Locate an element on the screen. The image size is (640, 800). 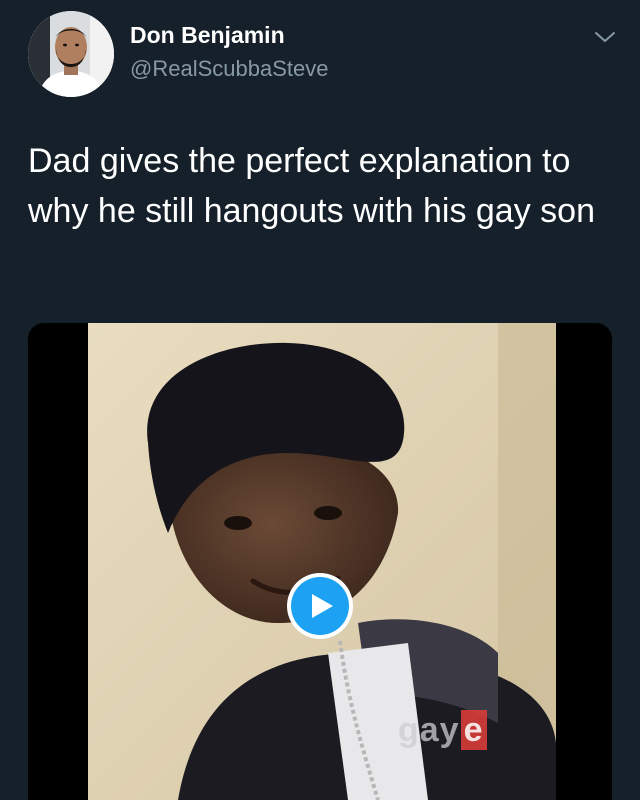
author-handle: @RealScubbaSteve is located at coordinates (229, 69).